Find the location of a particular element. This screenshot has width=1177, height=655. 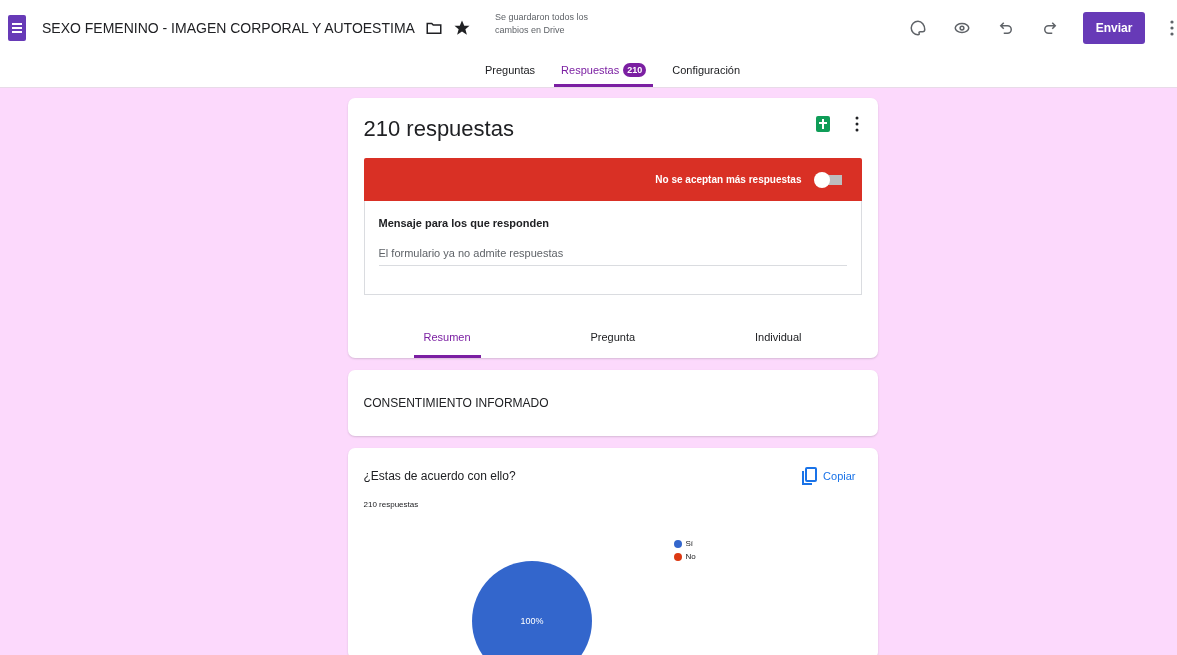

save-status: Se guardaron todos los cambios en Drive is located at coordinates (541, 23).